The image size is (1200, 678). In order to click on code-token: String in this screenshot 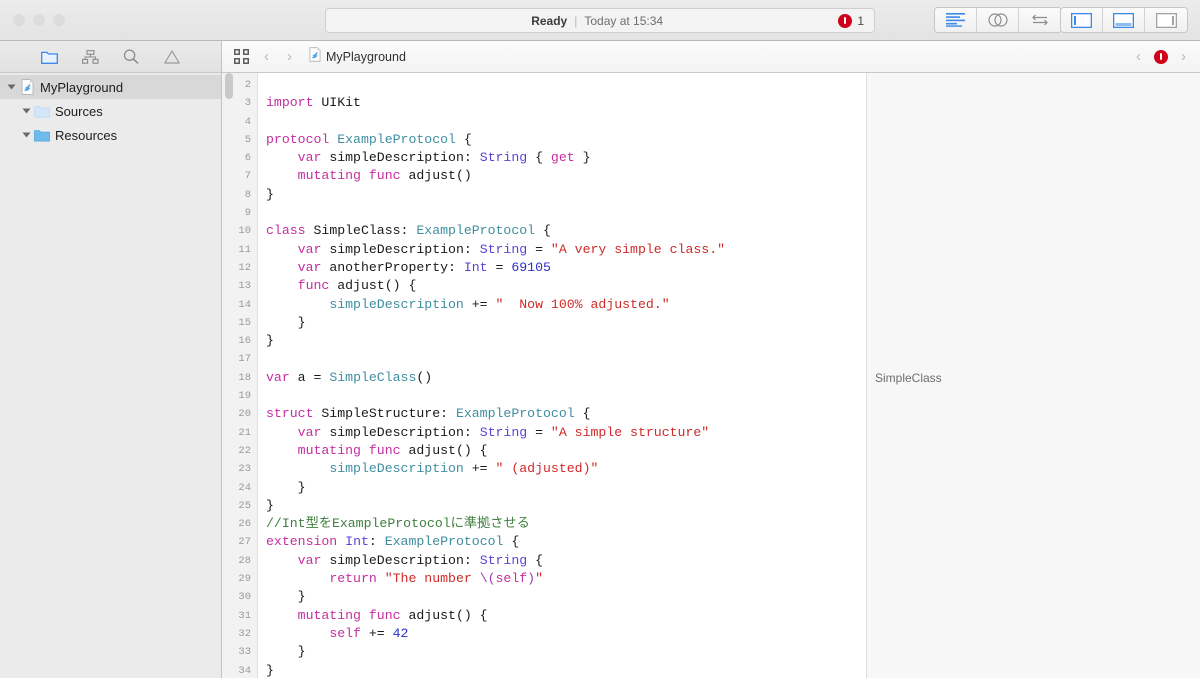, I will do `click(503, 432)`.